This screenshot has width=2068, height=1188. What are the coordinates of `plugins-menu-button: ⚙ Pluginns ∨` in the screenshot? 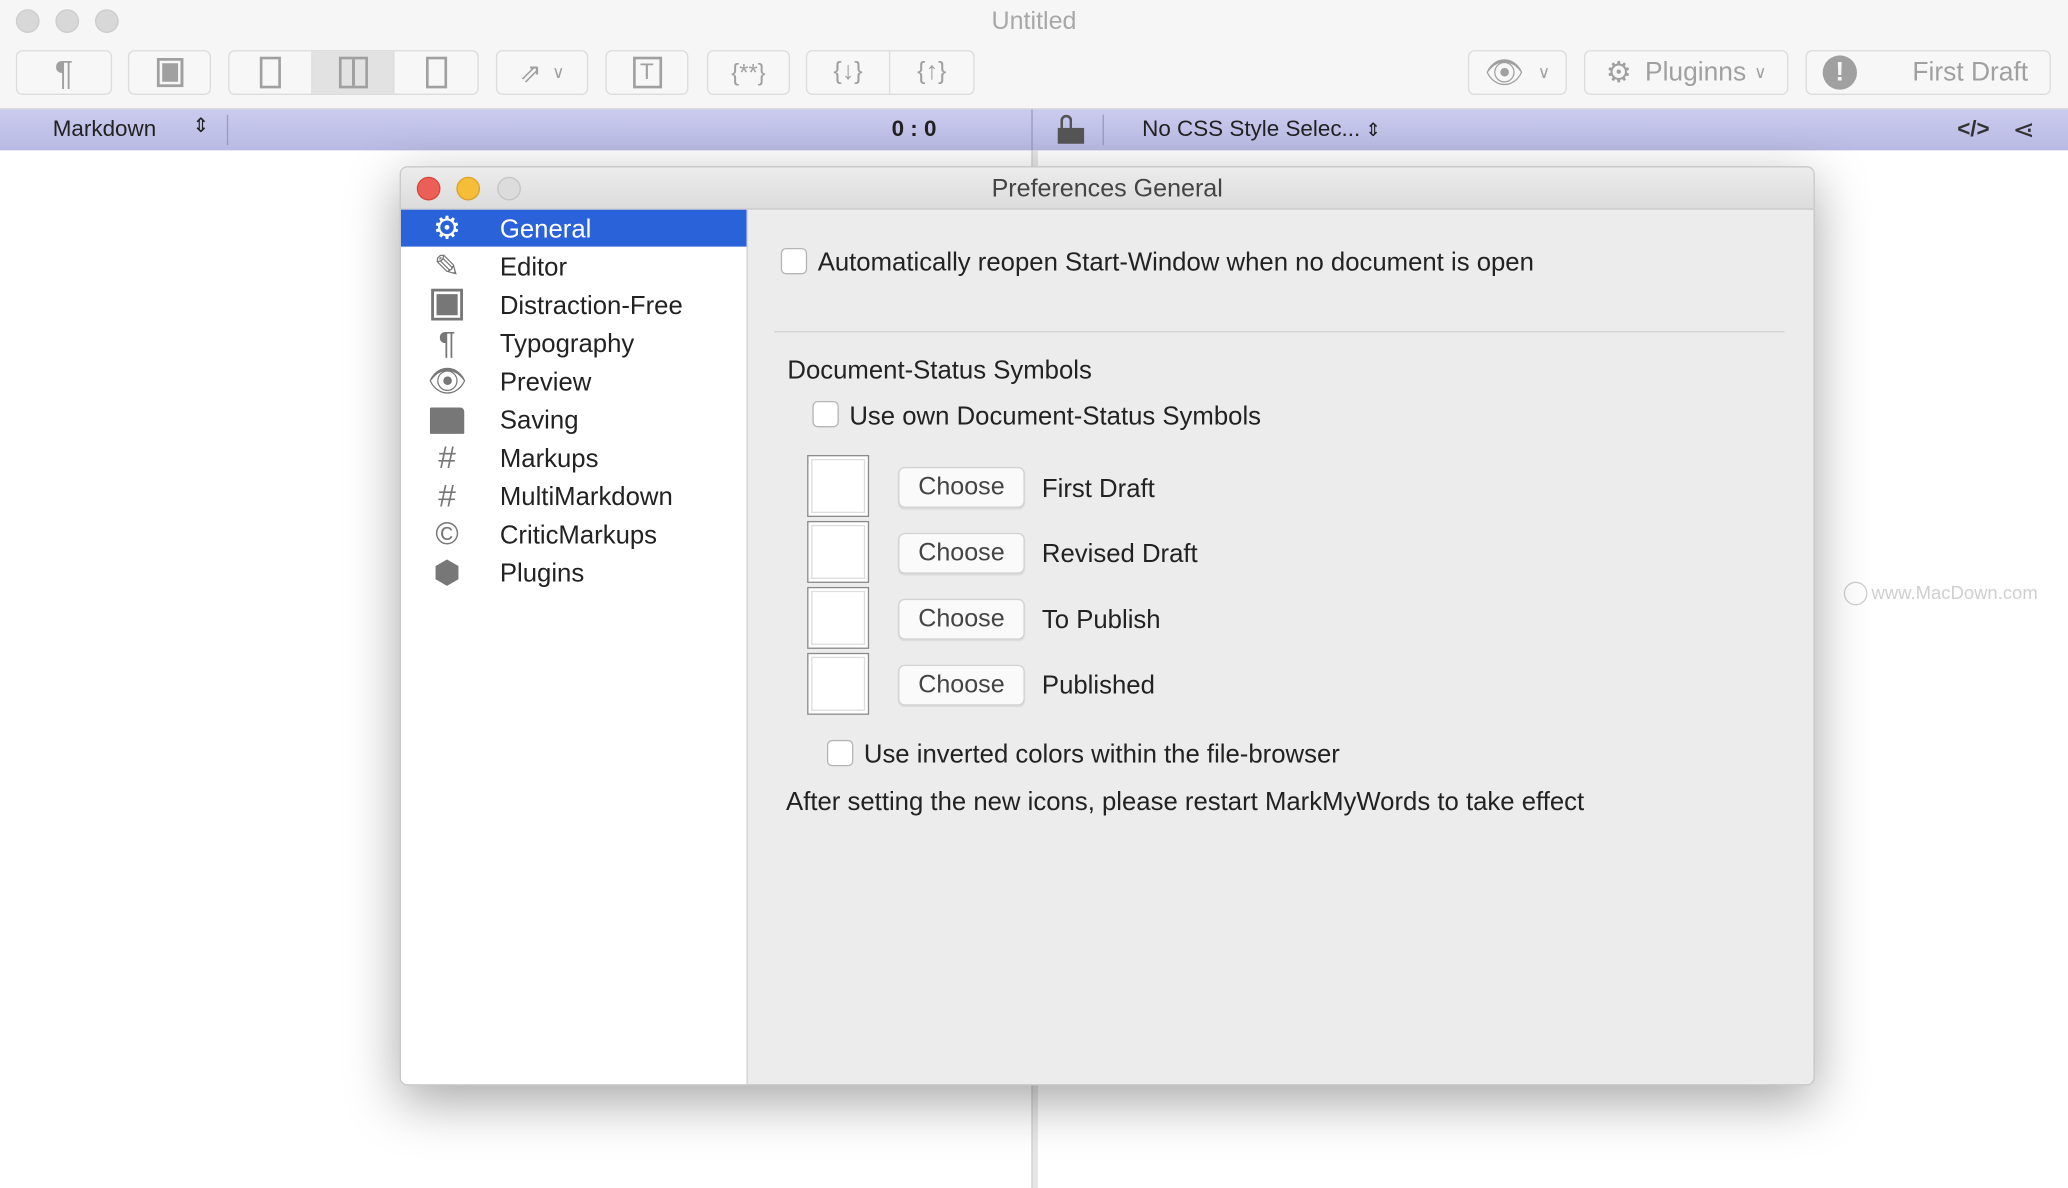 It's located at (1686, 72).